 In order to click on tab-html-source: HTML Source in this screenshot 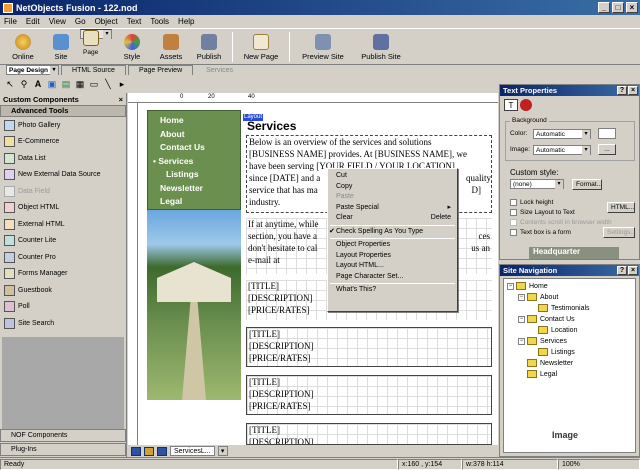, I will do `click(93, 70)`.